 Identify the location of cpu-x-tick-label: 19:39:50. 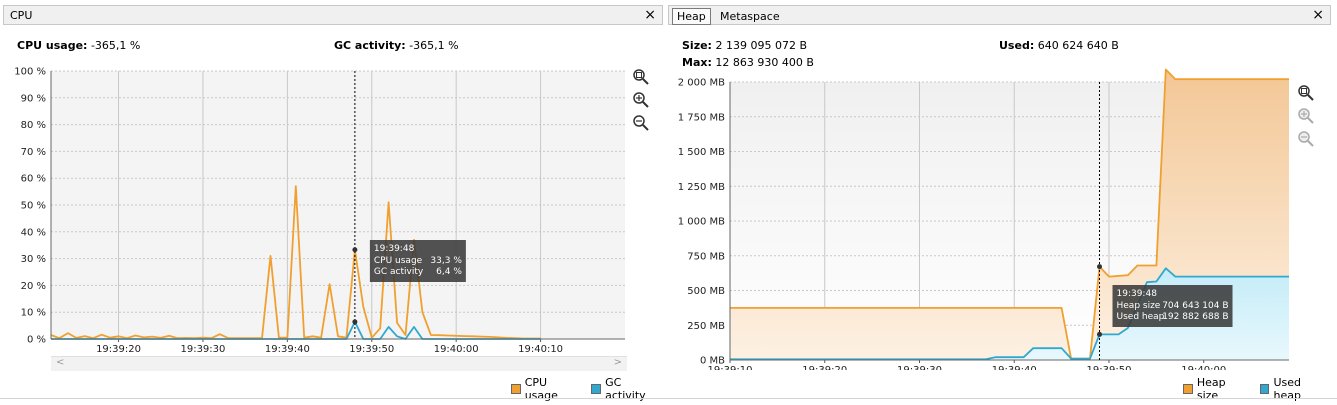
(371, 349).